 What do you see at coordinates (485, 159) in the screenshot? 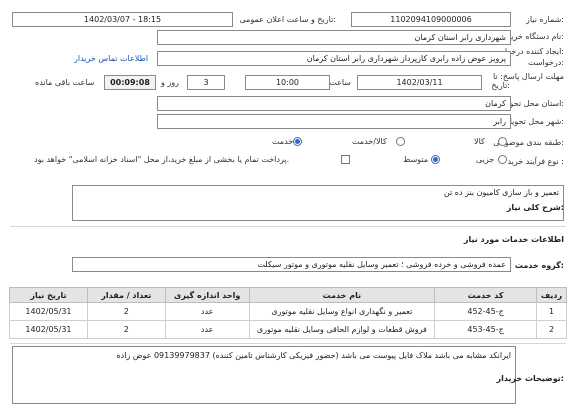
I see `purchase-option-partial: جزیی` at bounding box center [485, 159].